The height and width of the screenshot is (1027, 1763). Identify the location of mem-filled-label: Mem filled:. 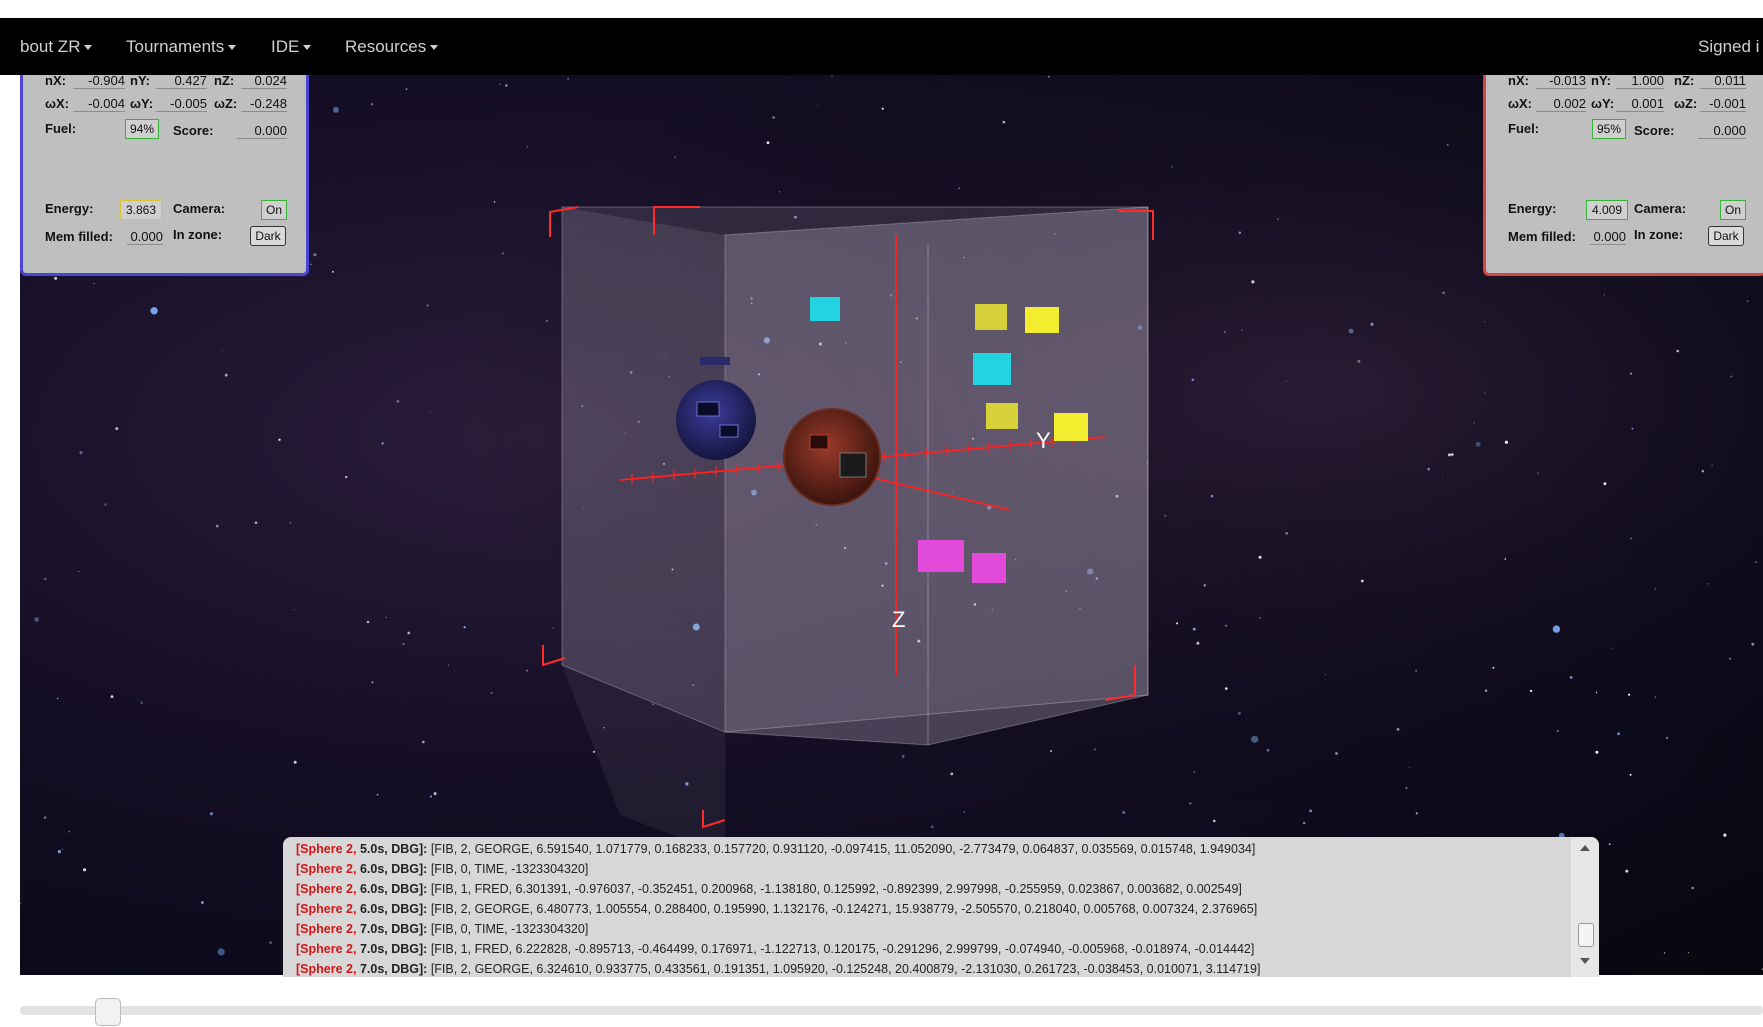
(1542, 236).